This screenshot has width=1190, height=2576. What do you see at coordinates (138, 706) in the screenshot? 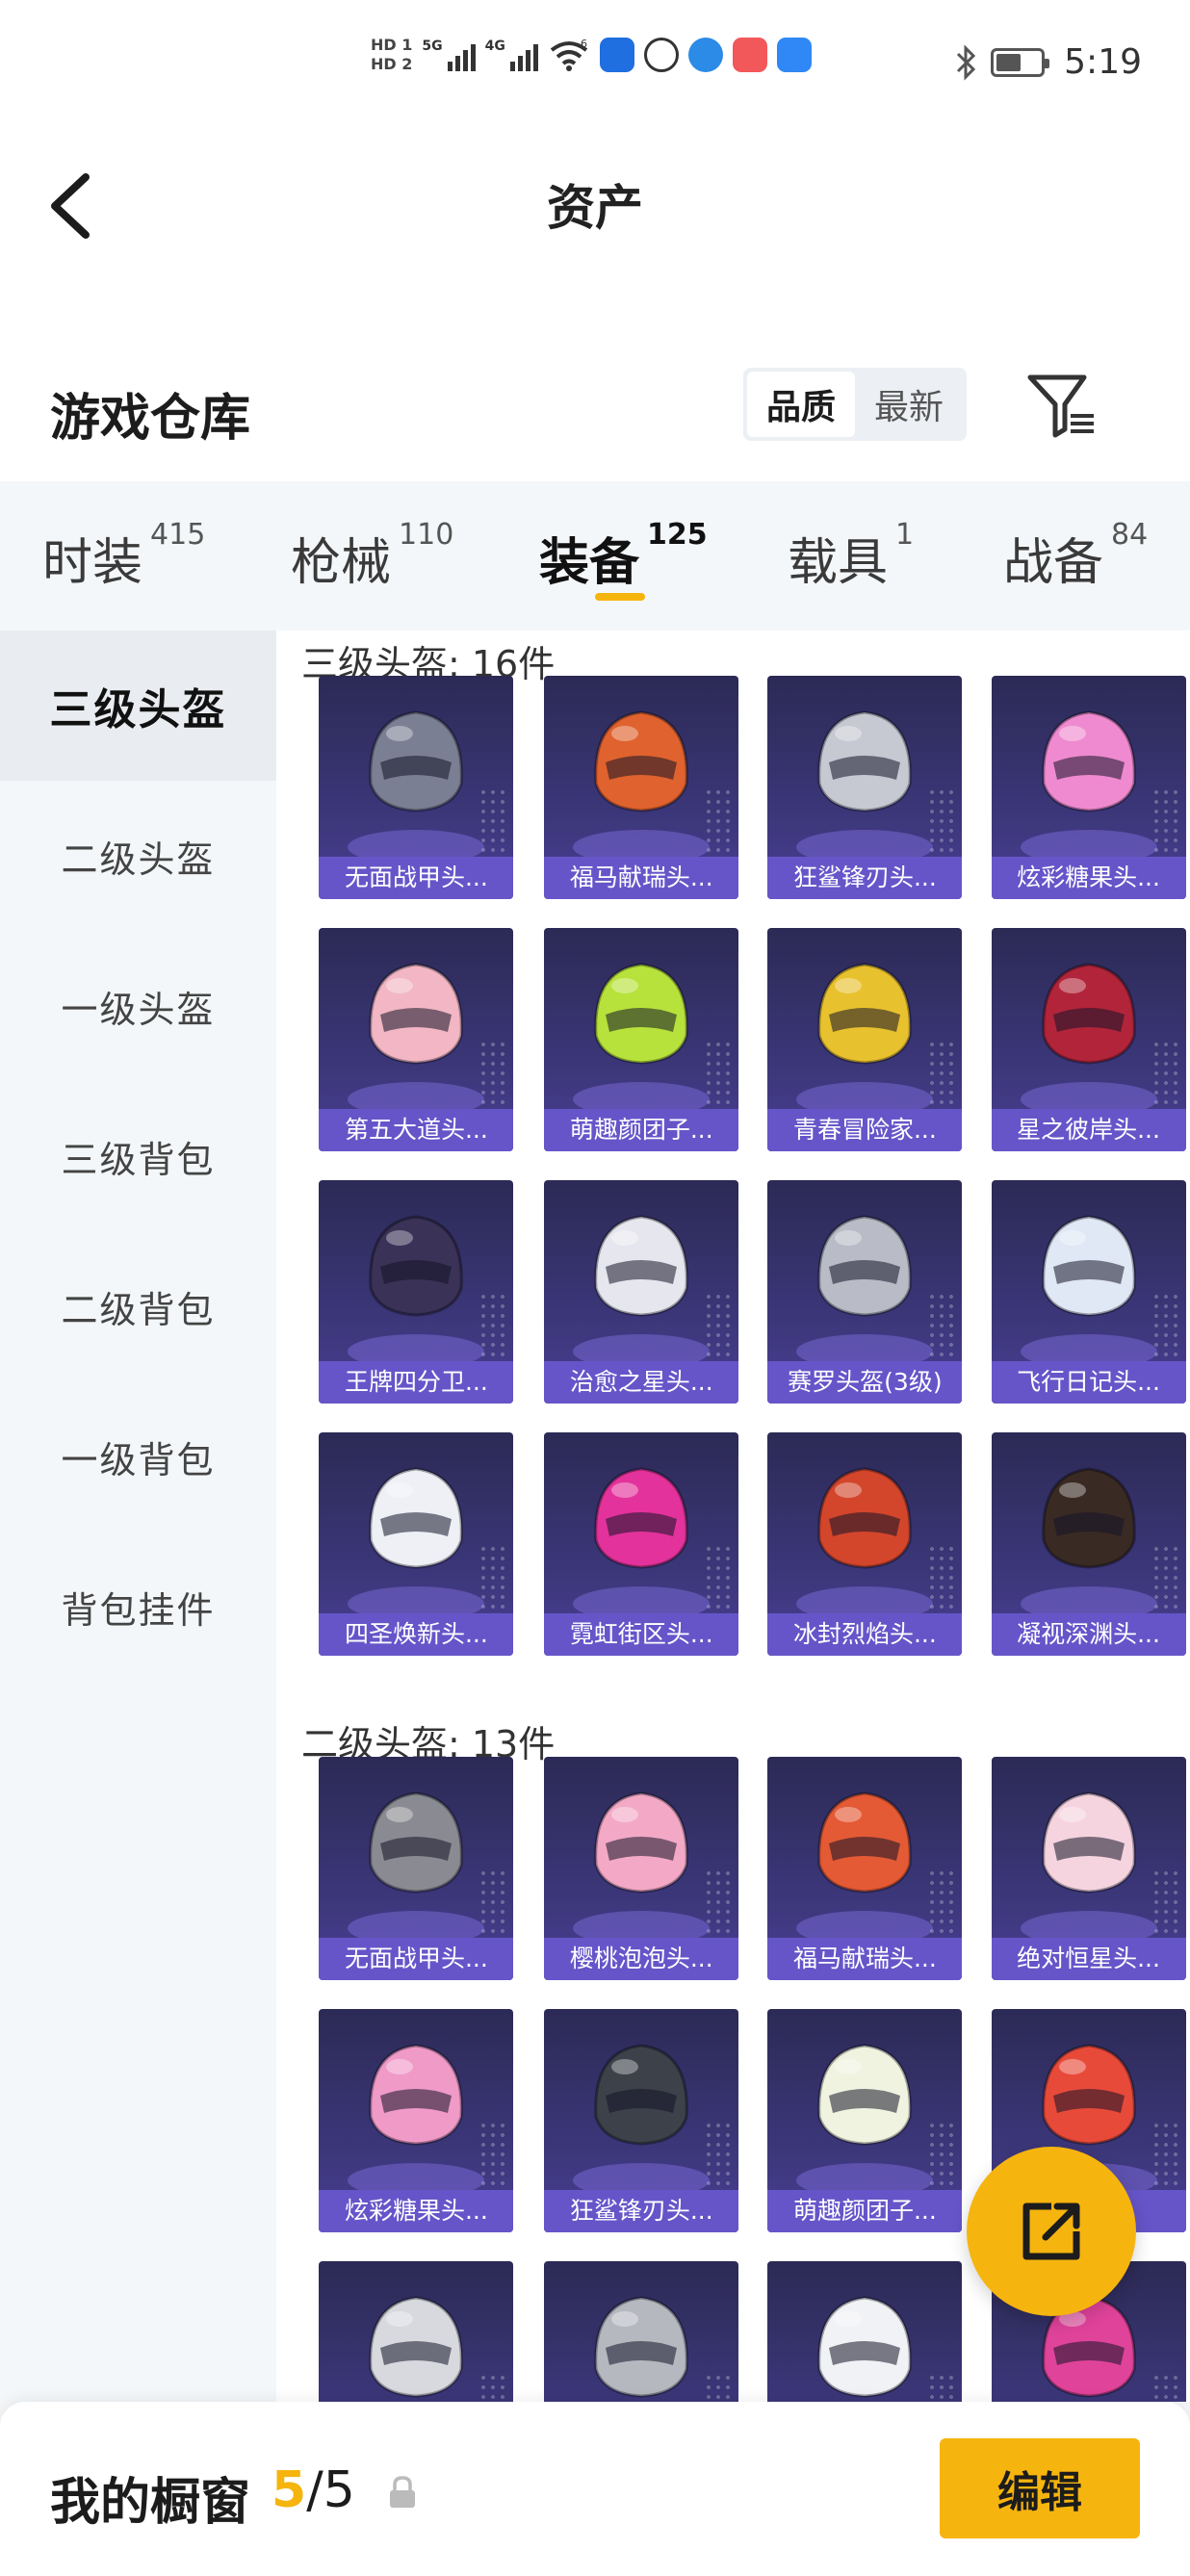
I see `sidebar-item-level3-helmet: 三级头盔` at bounding box center [138, 706].